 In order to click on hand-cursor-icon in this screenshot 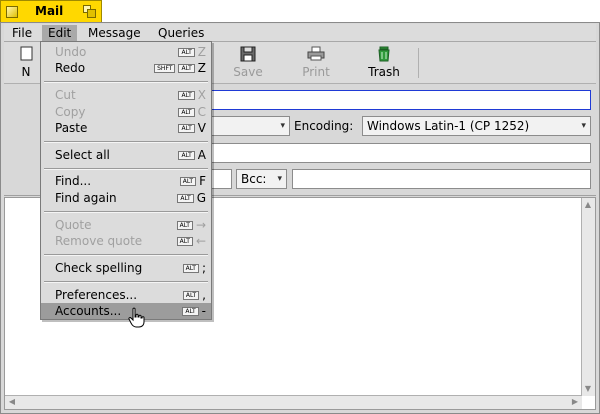, I will do `click(136, 317)`.